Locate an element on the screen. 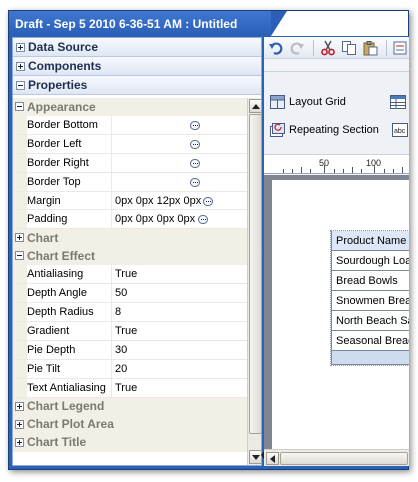  property-row: Margin 0px 0px 12px 0px is located at coordinates (130, 201).